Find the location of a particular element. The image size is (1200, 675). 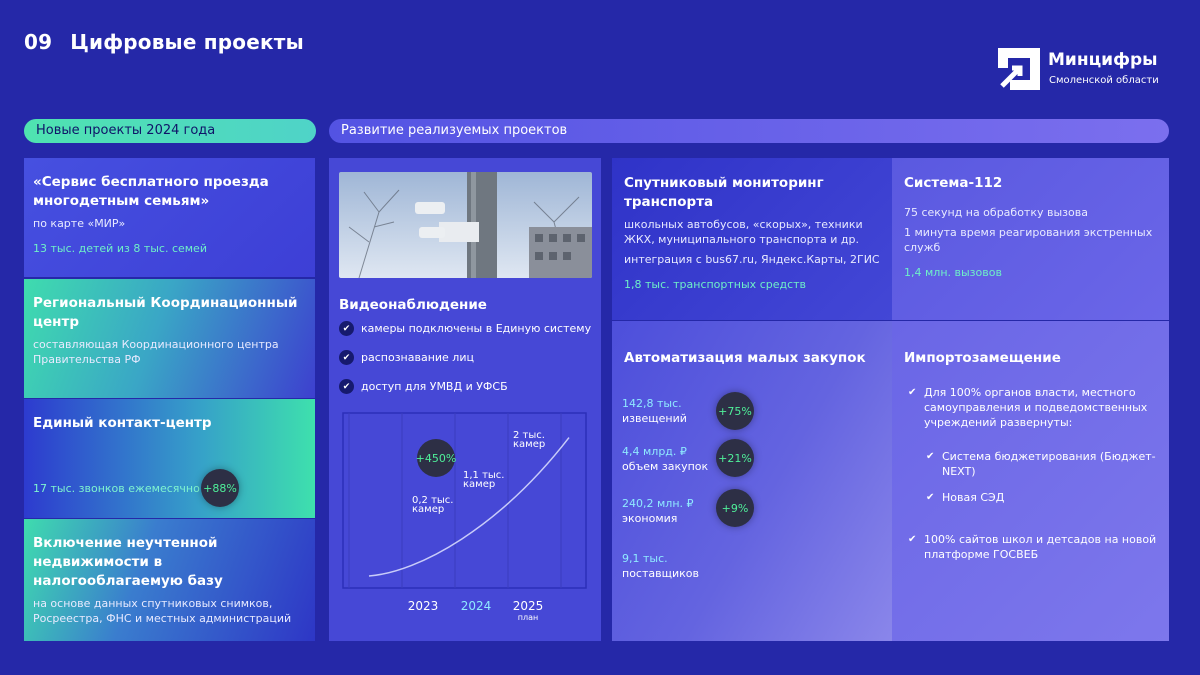

card-highlight: 1,8 тыс. транспортных средств is located at coordinates (715, 284).